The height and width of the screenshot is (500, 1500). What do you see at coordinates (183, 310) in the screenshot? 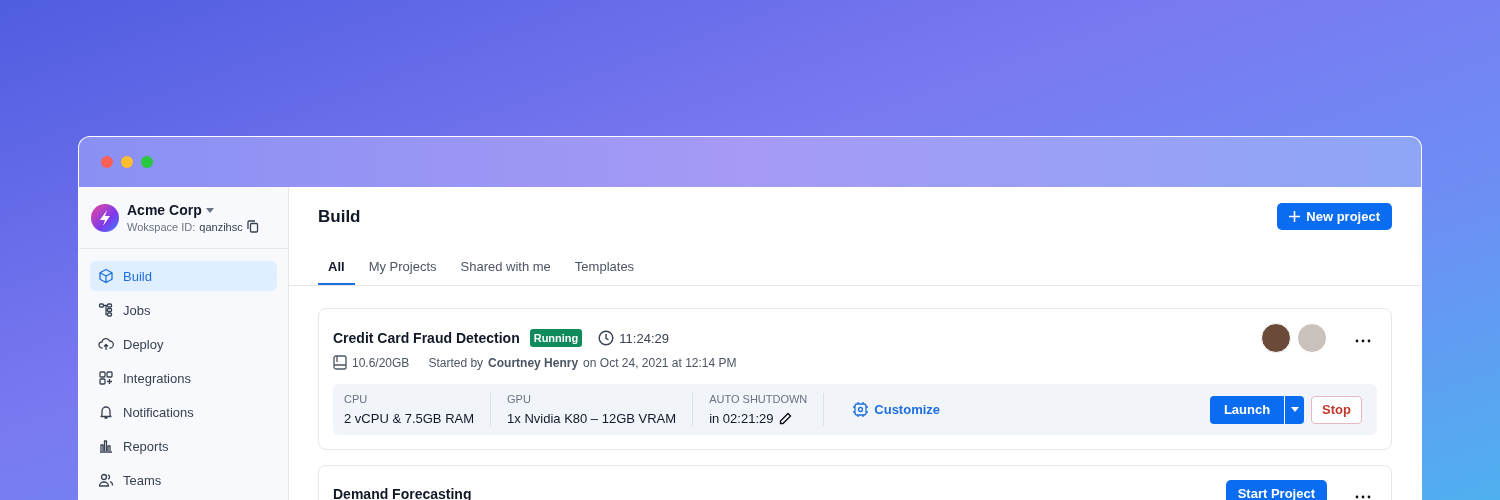
I see `sidebar-item: Jobs` at bounding box center [183, 310].